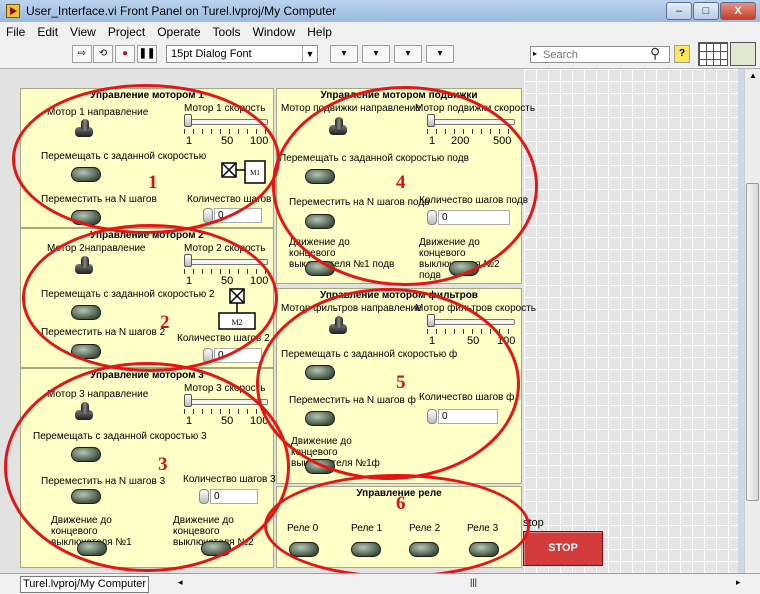 The width and height of the screenshot is (760, 594). What do you see at coordinates (125, 54) in the screenshot?
I see `abort-icon: ●` at bounding box center [125, 54].